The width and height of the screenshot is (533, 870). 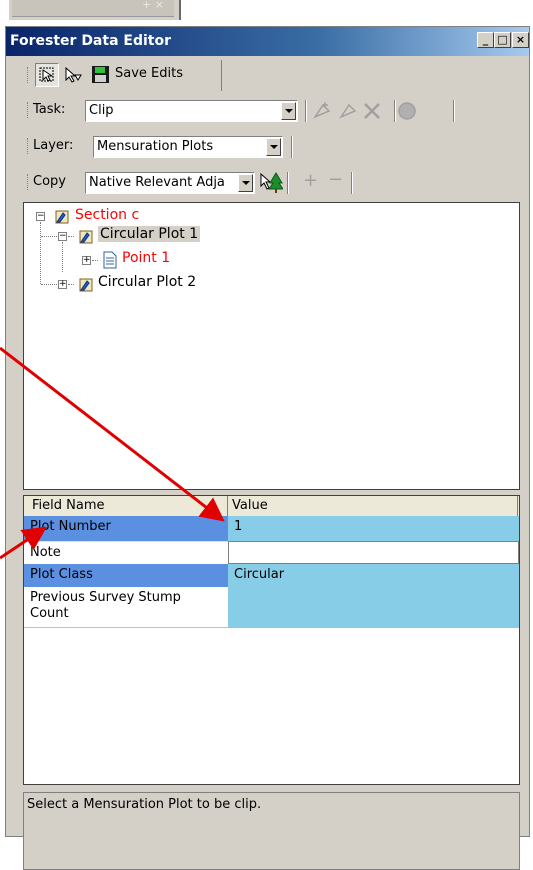 What do you see at coordinates (191, 111) in the screenshot?
I see `task-dropdown: Clip` at bounding box center [191, 111].